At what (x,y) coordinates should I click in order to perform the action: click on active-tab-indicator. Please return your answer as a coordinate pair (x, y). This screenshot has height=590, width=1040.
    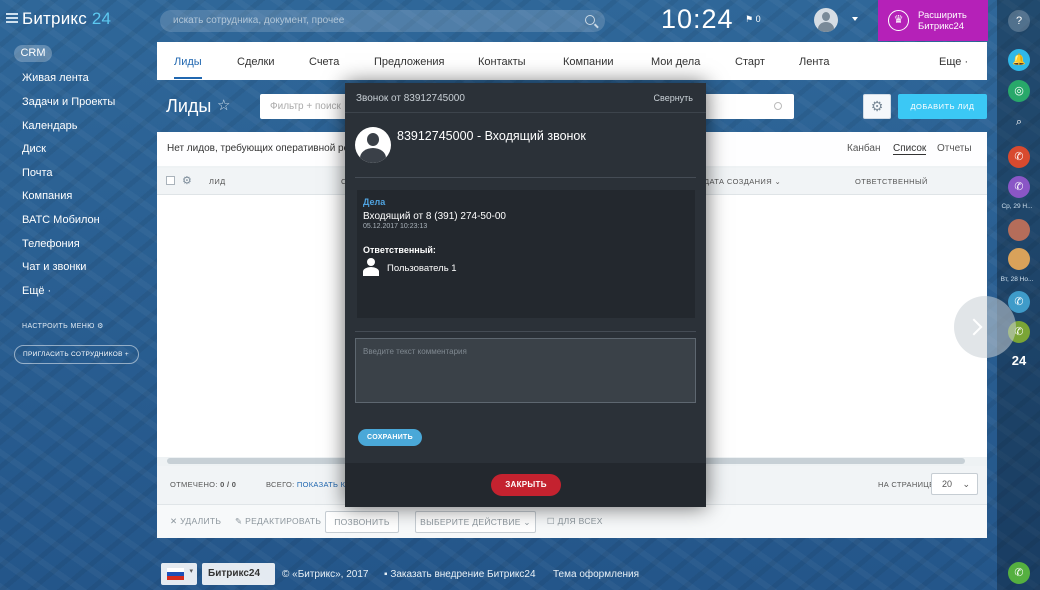
    Looking at the image, I should click on (188, 78).